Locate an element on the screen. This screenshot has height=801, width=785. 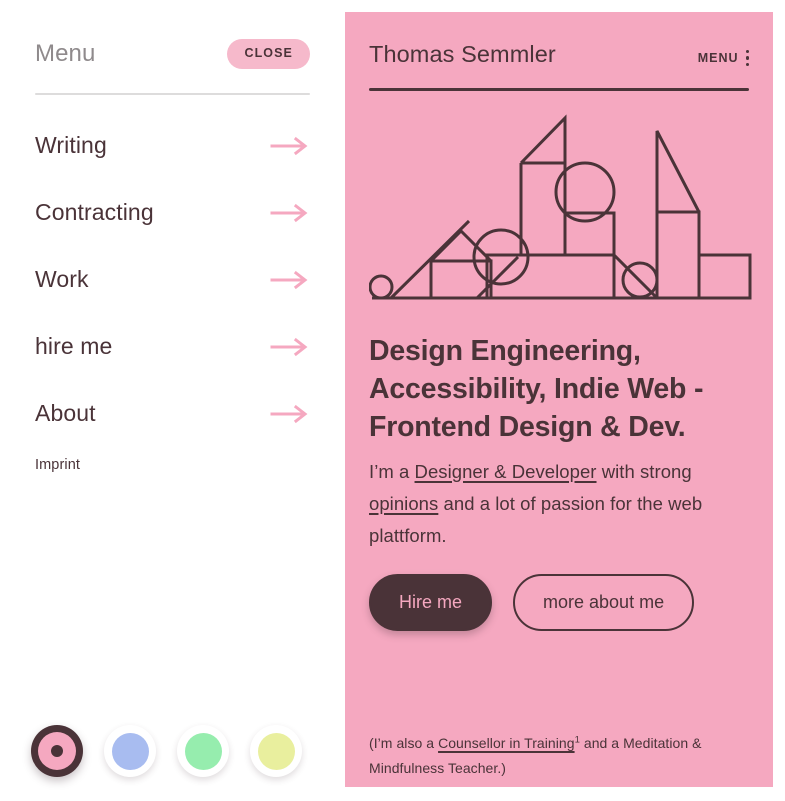
counsellor-in-training-link: Counsellor in Training is located at coordinates (506, 743).